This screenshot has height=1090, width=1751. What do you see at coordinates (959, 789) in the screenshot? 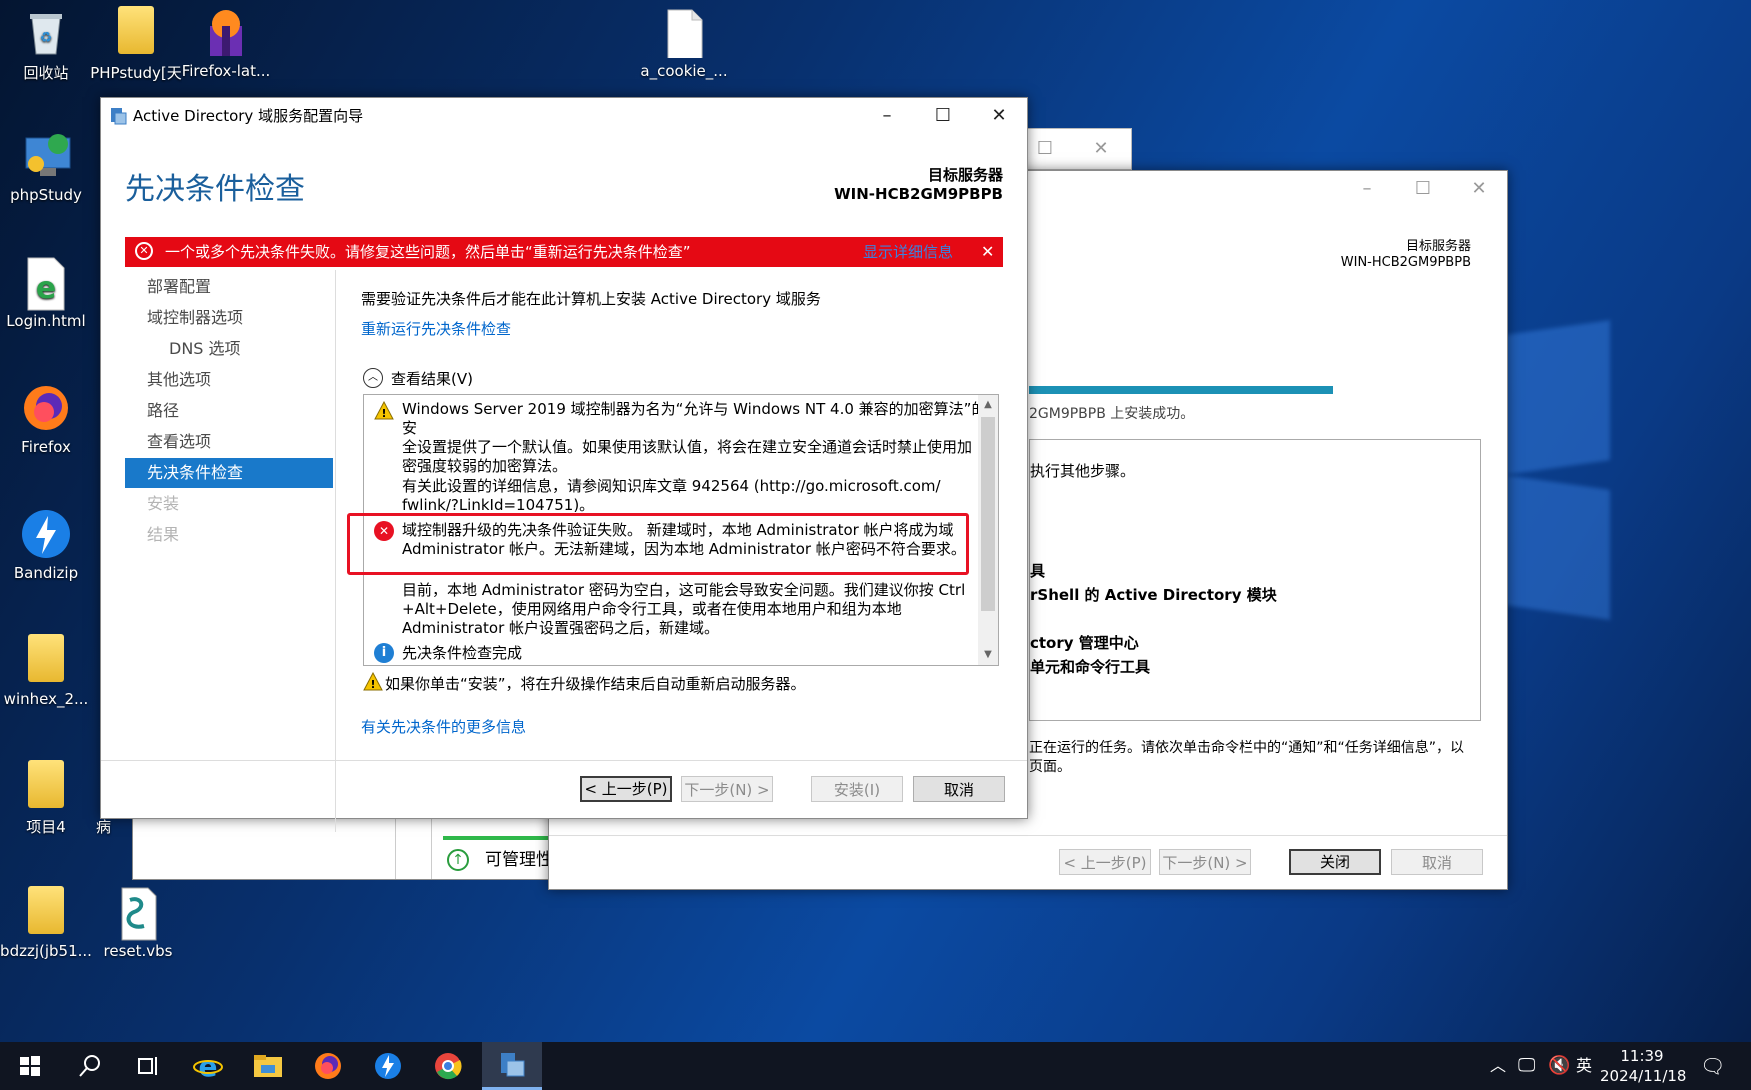
I see `cancel-button: 取消` at bounding box center [959, 789].